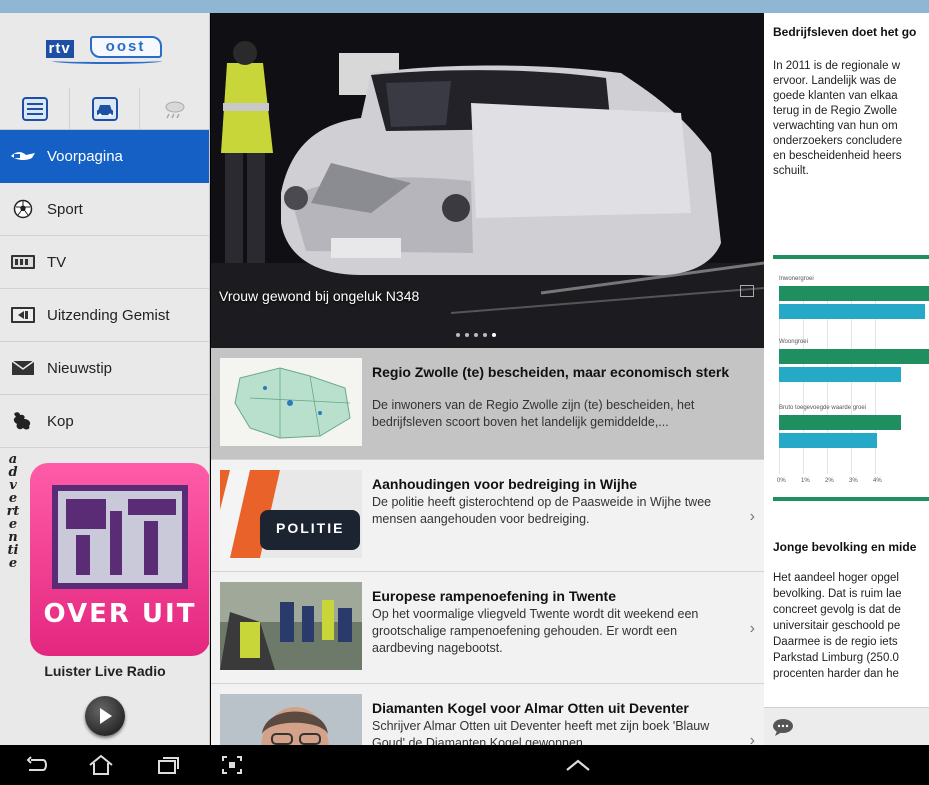  Describe the element at coordinates (853, 481) in the screenshot. I see `chart-tick-label: 3%` at that location.